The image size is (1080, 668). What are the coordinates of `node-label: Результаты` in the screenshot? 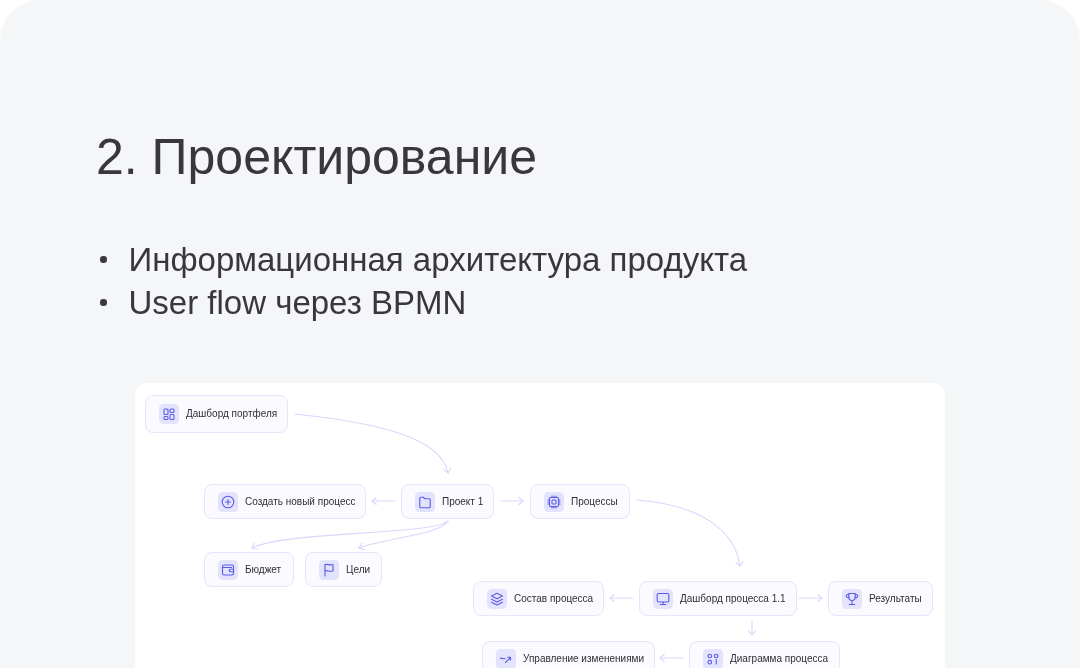 It's located at (895, 598).